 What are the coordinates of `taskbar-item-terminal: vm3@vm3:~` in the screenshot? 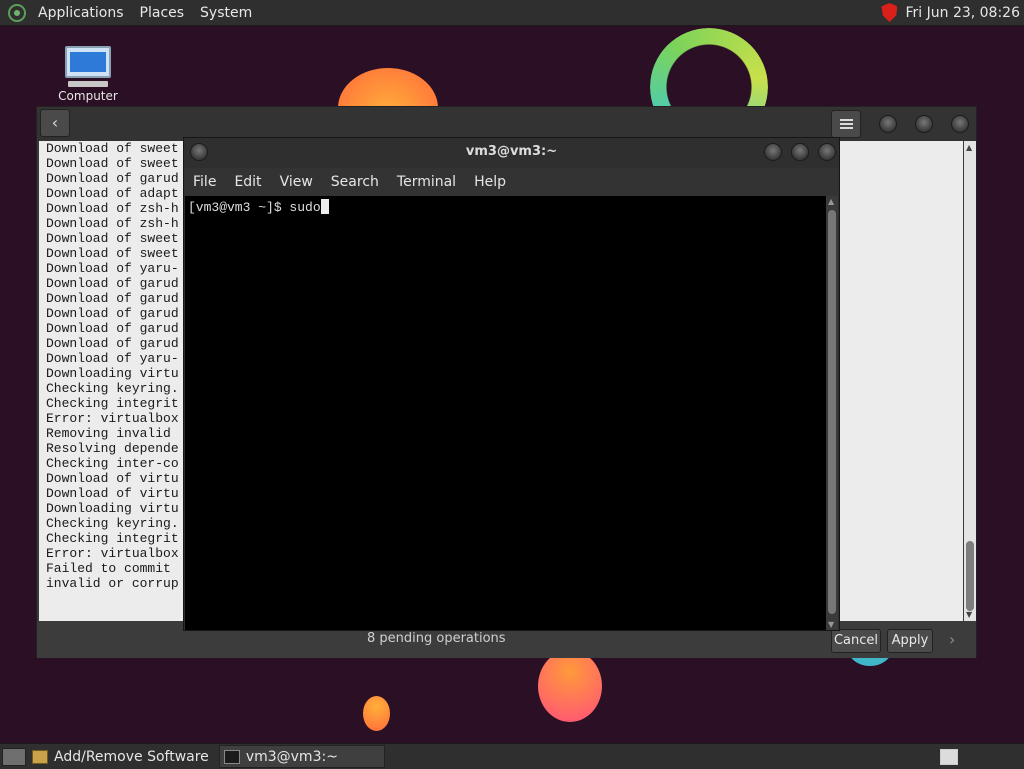 It's located at (301, 756).